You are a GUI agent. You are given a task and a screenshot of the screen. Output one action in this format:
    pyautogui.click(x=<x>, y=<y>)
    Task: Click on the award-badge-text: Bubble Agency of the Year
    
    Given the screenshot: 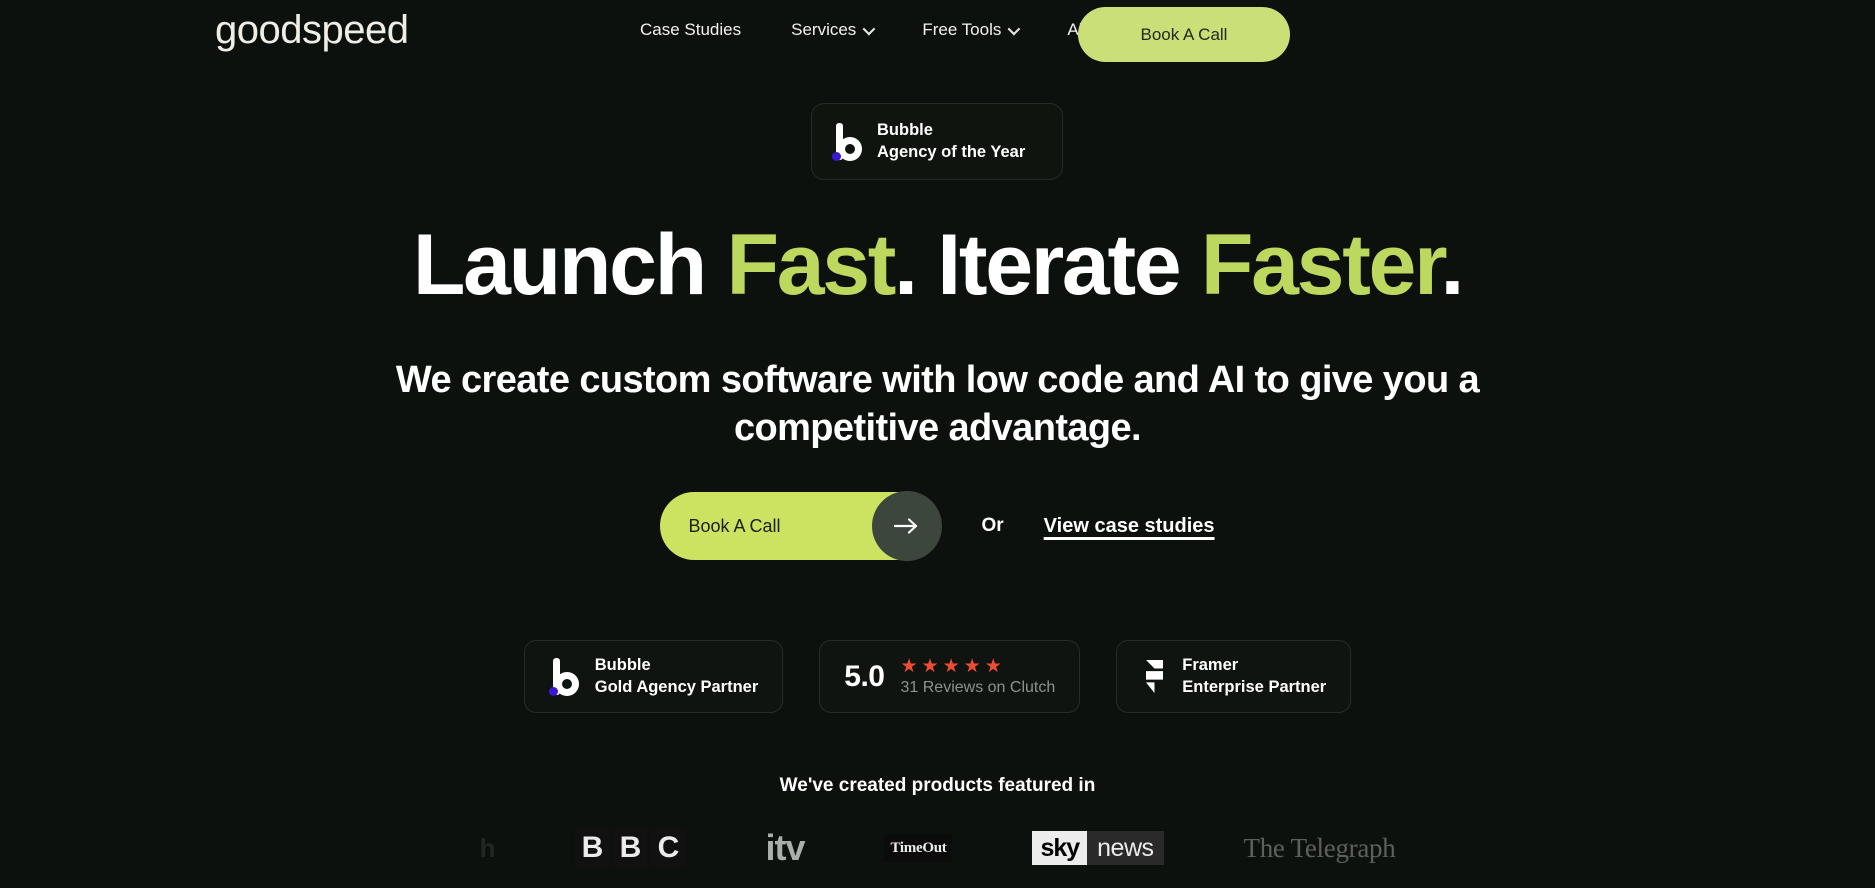 What is the action you would take?
    pyautogui.click(x=951, y=141)
    